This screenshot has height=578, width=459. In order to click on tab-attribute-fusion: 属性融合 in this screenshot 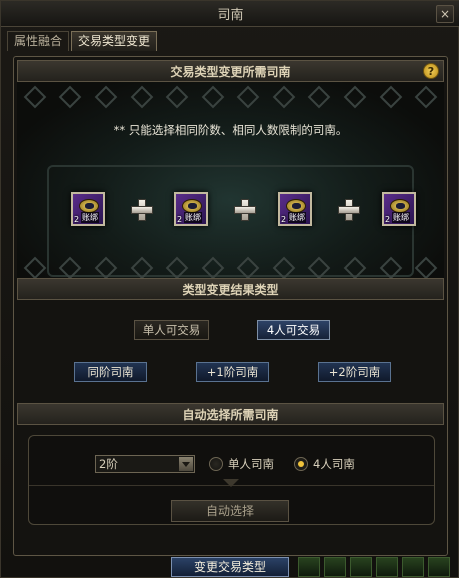, I will do `click(38, 41)`.